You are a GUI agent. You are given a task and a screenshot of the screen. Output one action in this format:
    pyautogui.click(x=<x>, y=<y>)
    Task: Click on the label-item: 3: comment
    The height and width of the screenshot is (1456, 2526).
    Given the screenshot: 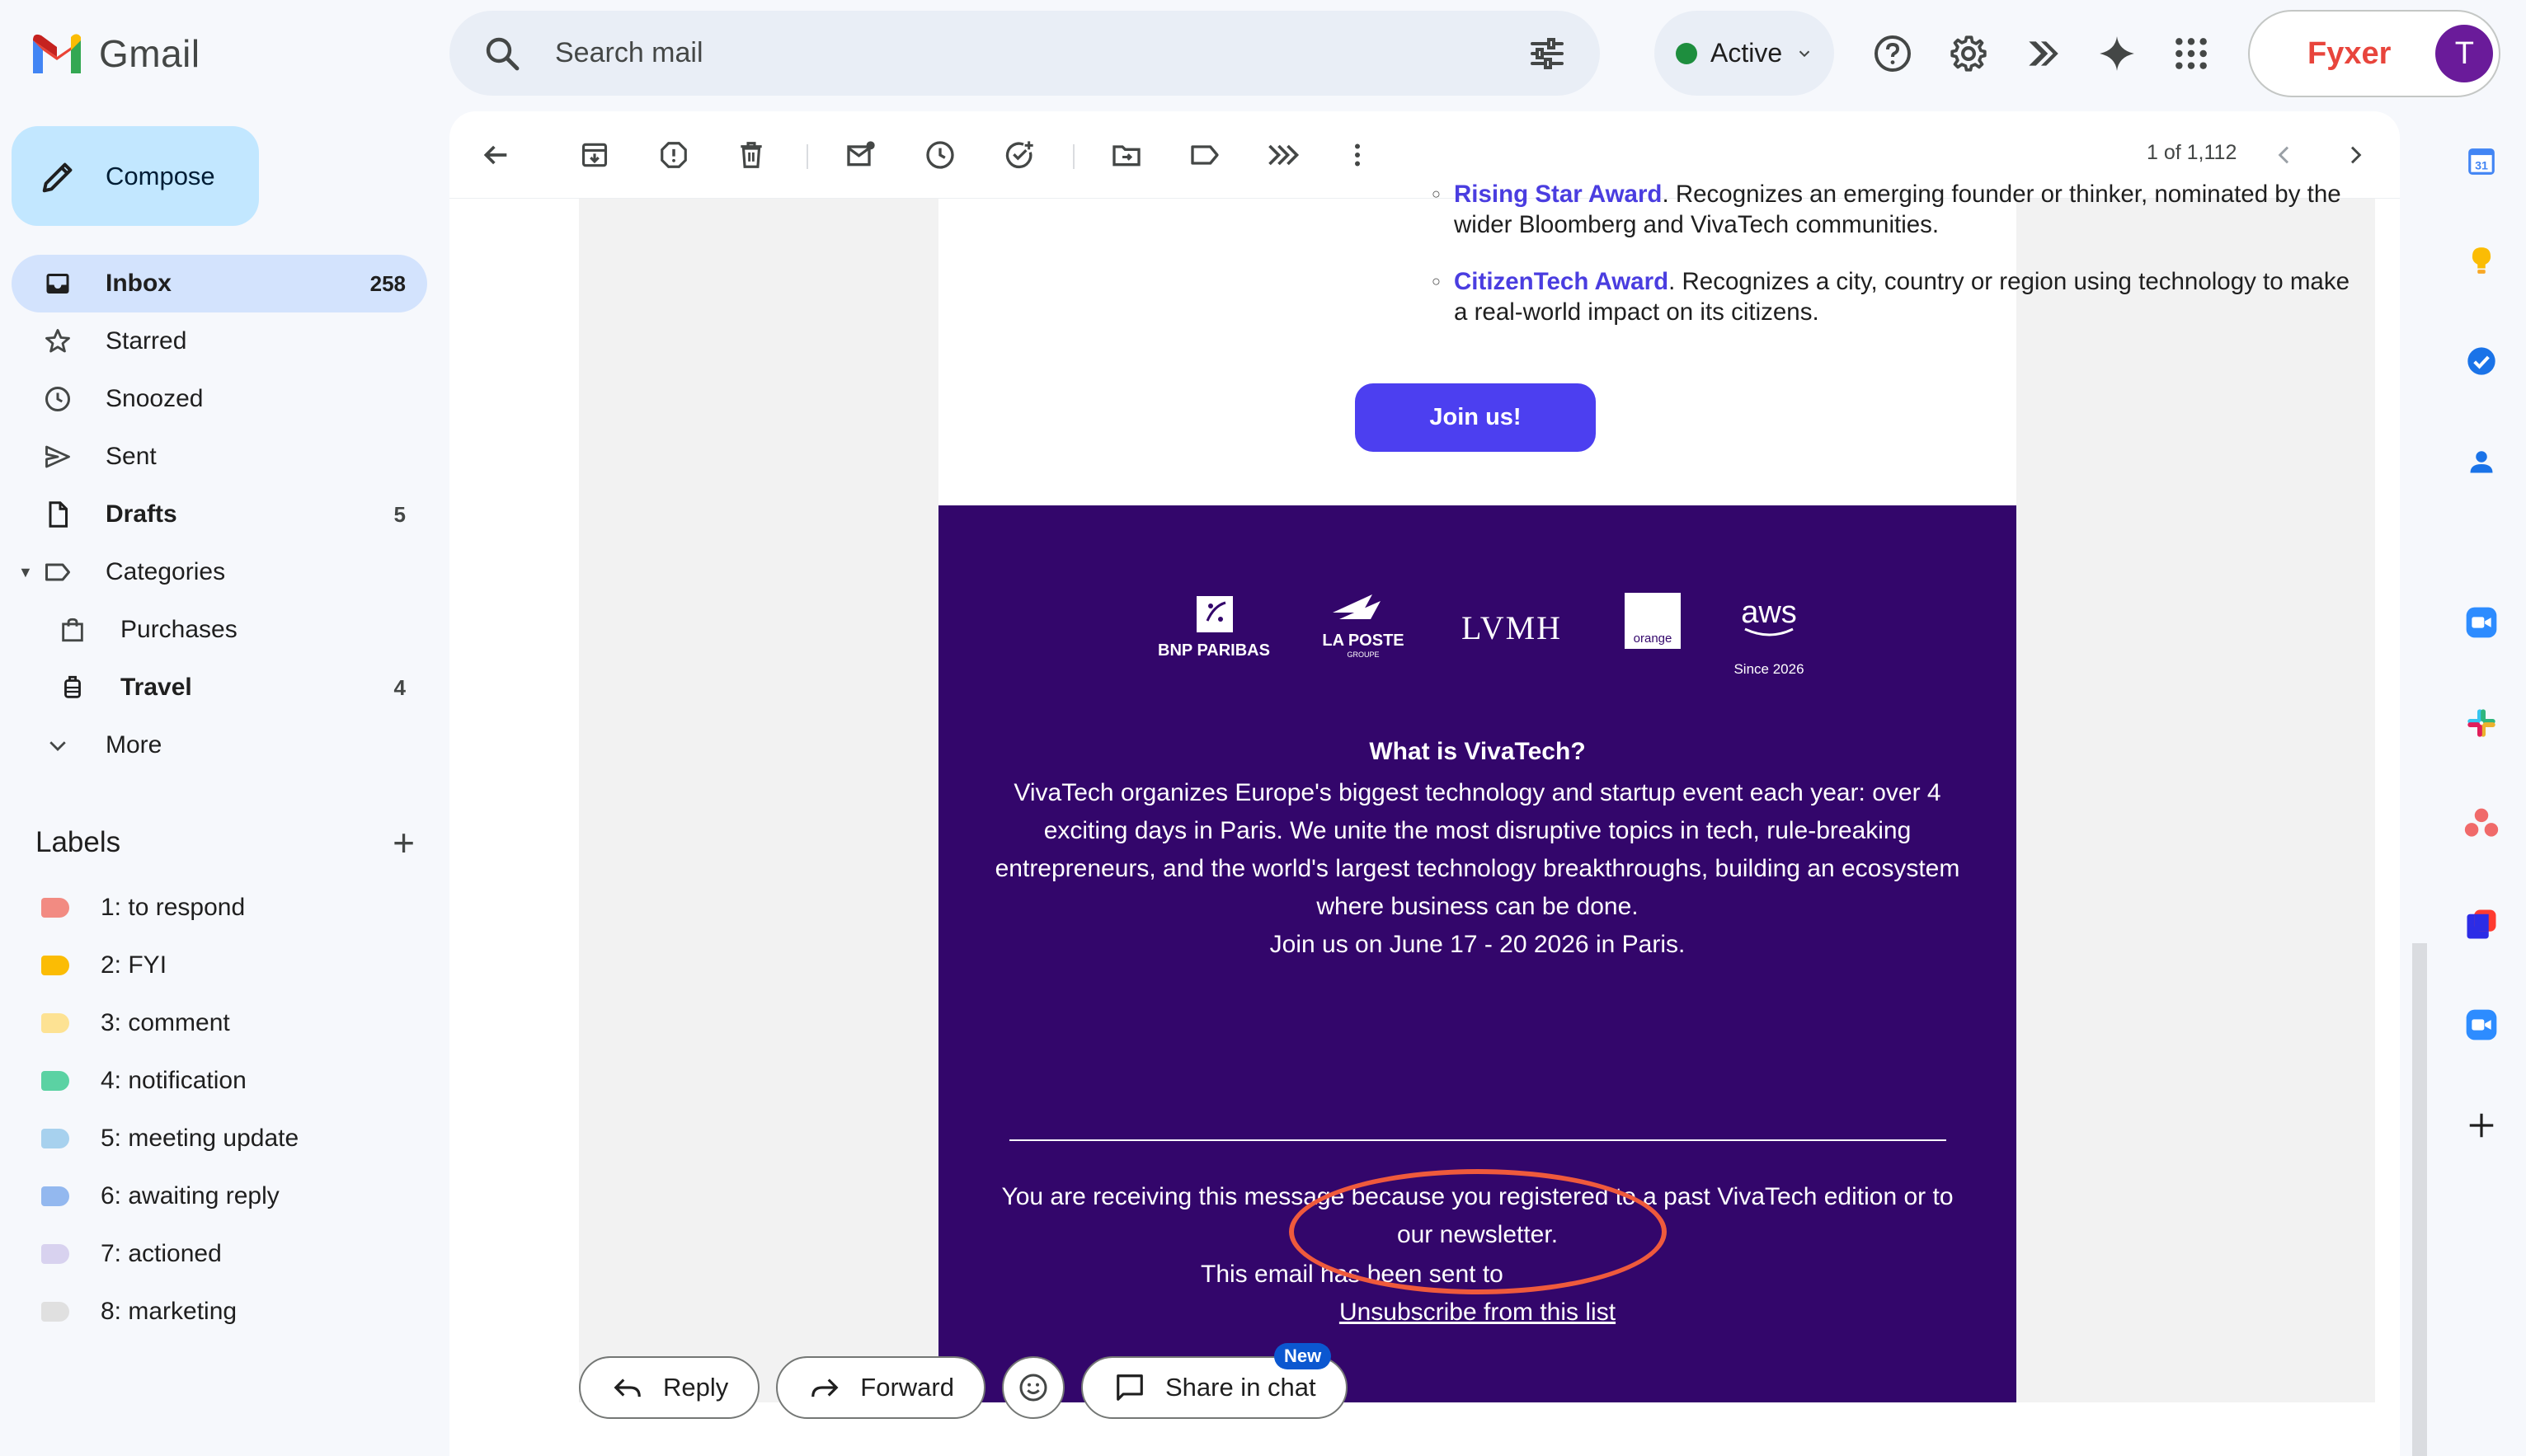 What is the action you would take?
    pyautogui.click(x=219, y=1023)
    